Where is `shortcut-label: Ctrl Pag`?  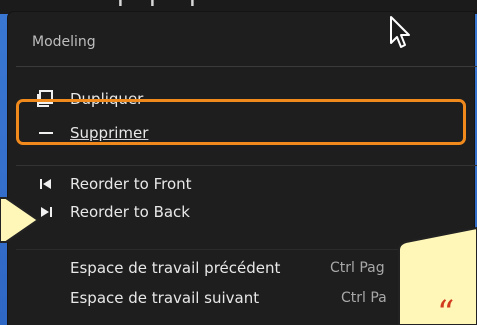
shortcut-label: Ctrl Pag is located at coordinates (357, 268).